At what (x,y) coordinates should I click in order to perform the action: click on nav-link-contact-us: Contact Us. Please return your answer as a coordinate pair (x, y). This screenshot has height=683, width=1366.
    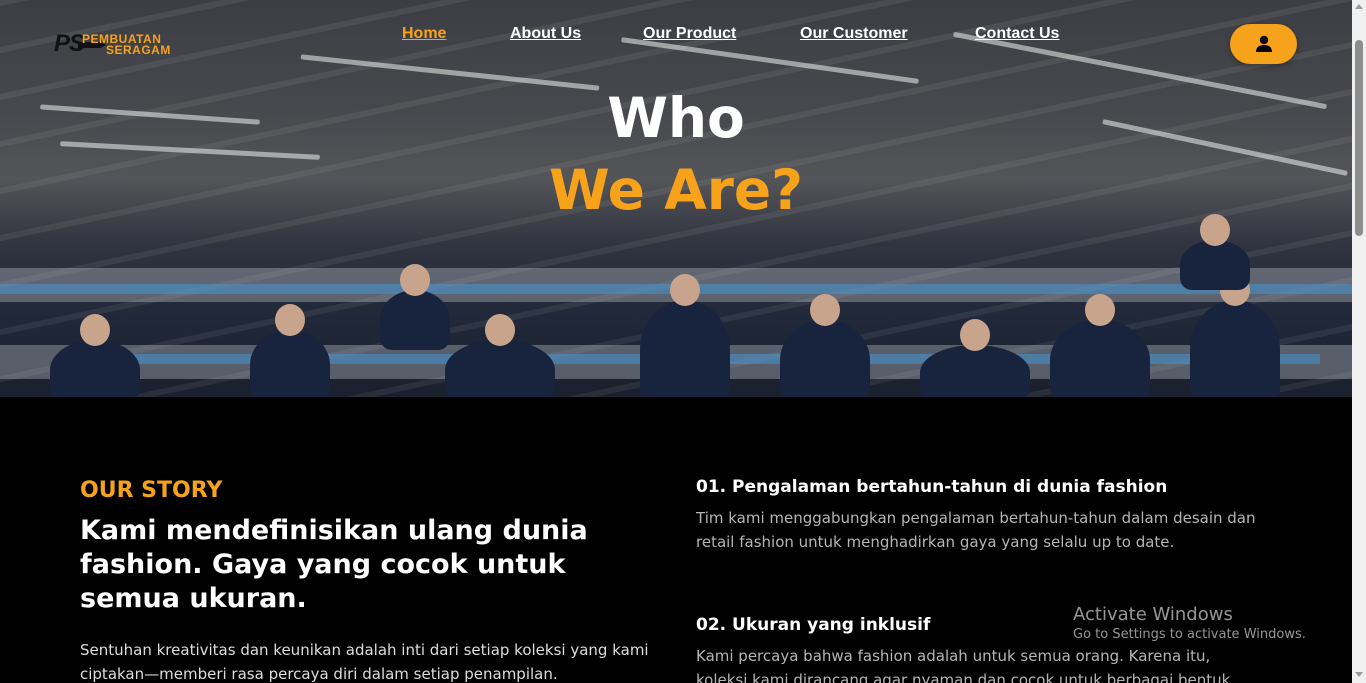
    Looking at the image, I should click on (1017, 34).